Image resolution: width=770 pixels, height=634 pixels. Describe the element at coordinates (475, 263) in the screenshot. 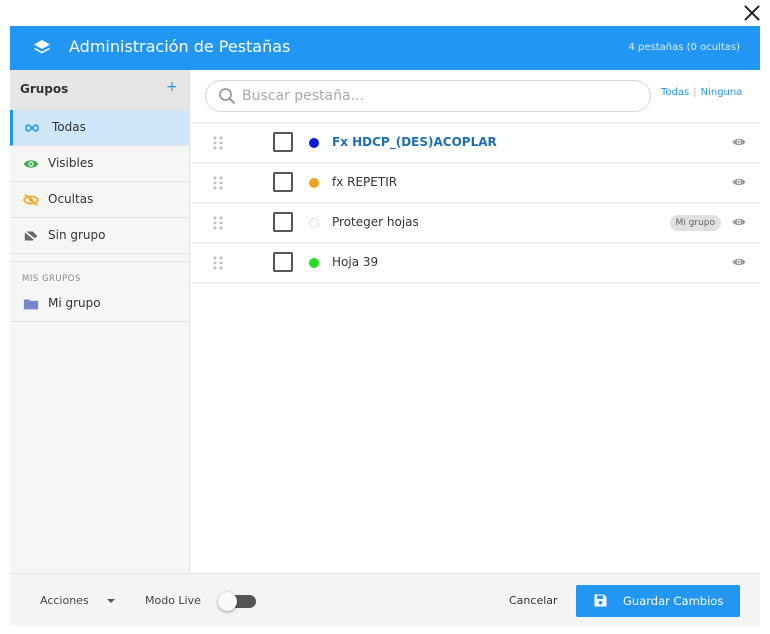

I see `tab-row: Hoja 39` at that location.